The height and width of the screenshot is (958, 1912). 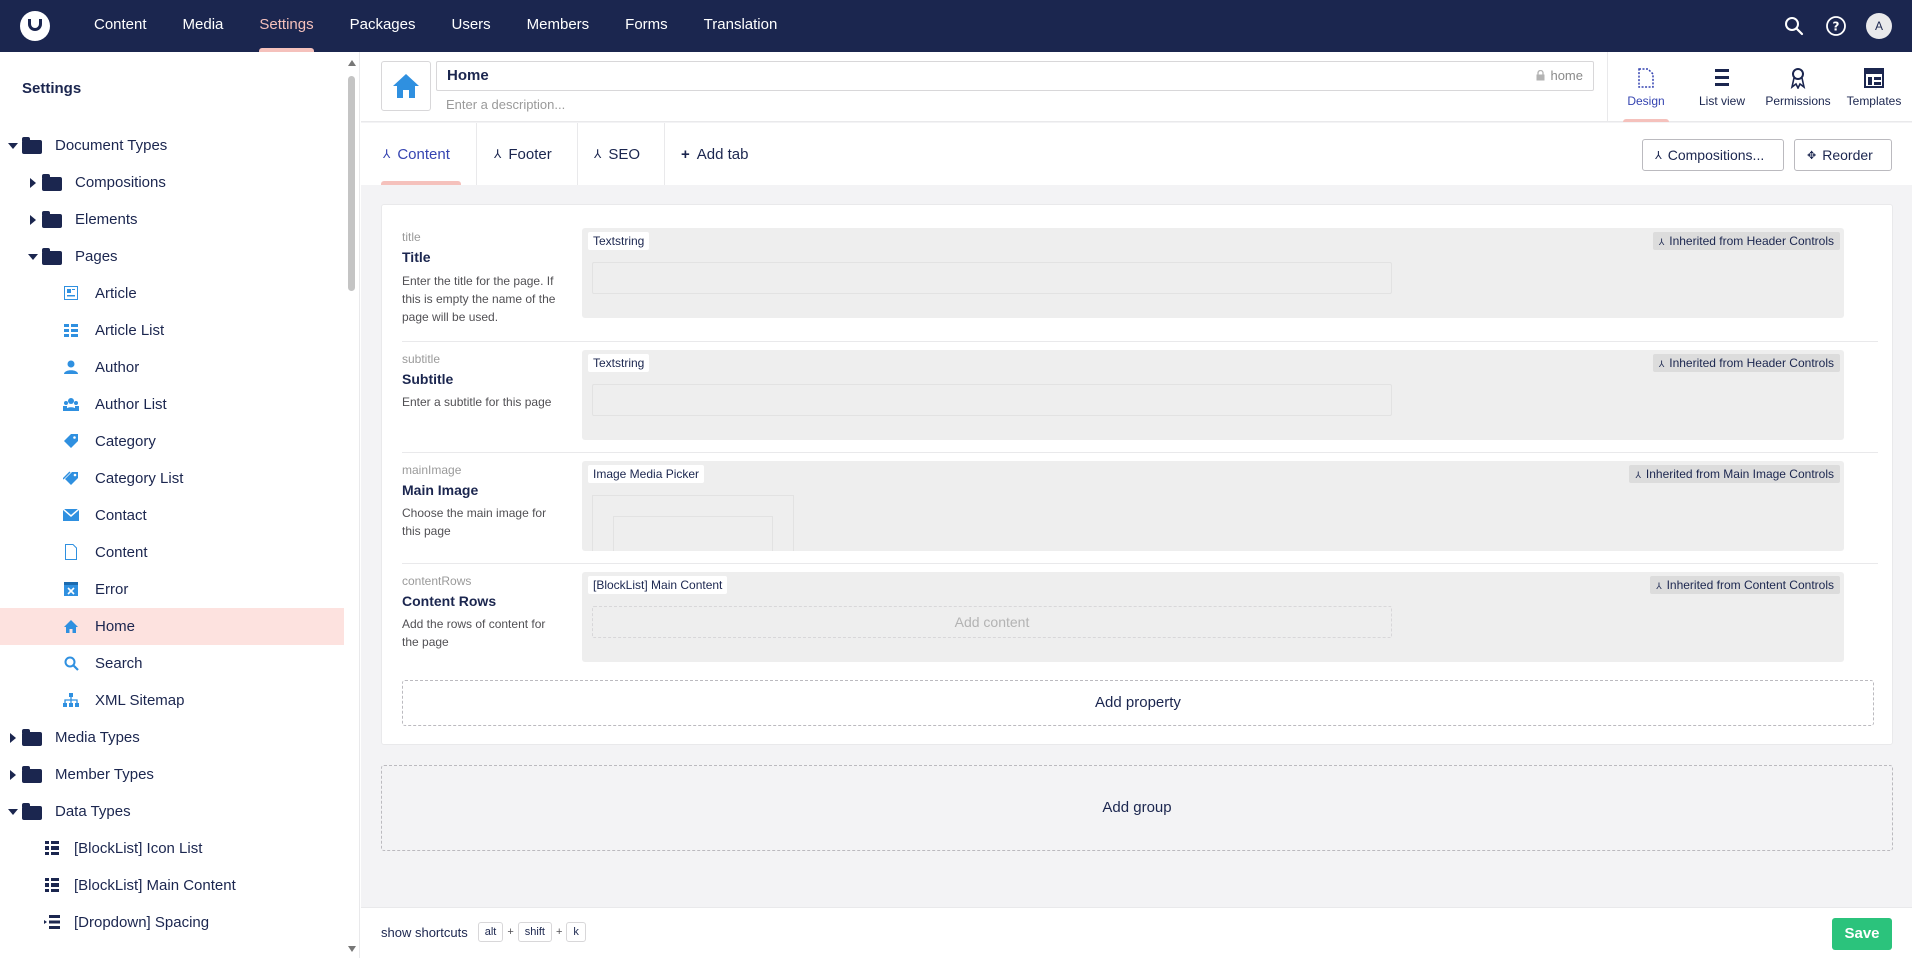 I want to click on sidebar-item-blocklist-icon-list: [BlockList] Icon List, so click(x=172, y=848).